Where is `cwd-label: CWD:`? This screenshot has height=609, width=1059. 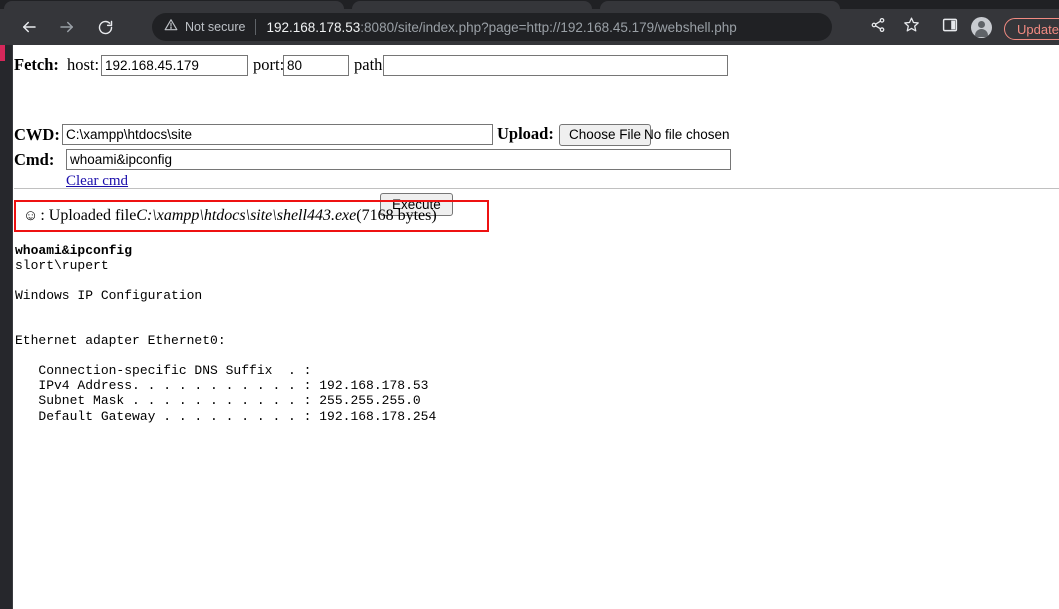
cwd-label: CWD: is located at coordinates (37, 134).